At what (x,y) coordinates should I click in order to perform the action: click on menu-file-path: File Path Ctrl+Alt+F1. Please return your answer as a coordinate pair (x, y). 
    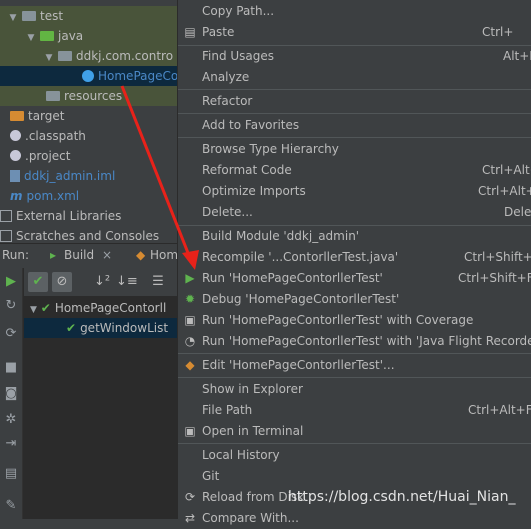
    Looking at the image, I should click on (354, 410).